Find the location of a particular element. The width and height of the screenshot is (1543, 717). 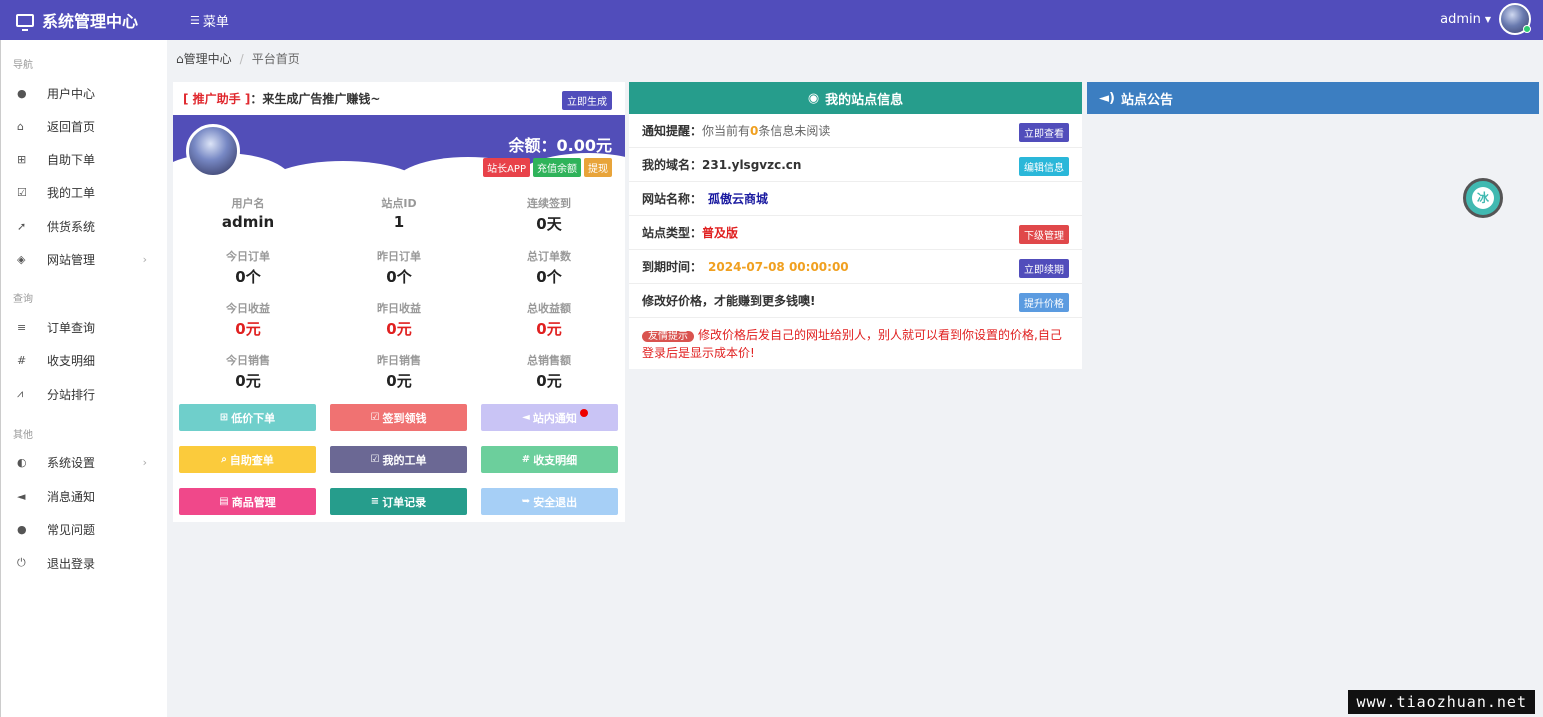

sidebar-item-notifications: ◄ 消息通知 is located at coordinates (87, 496).